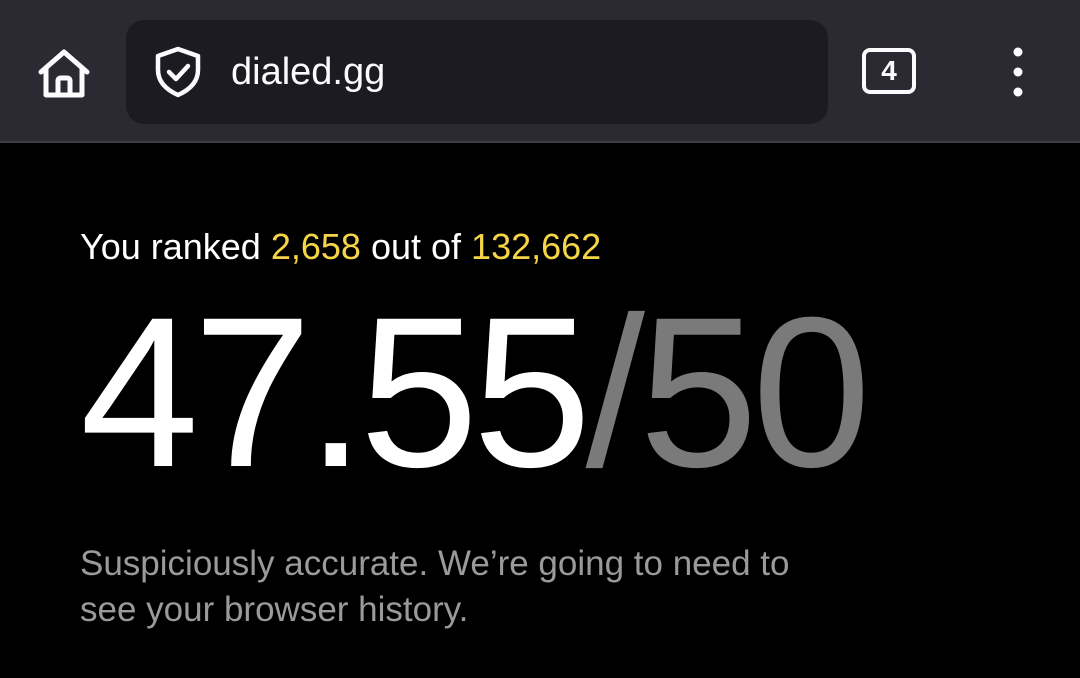 This screenshot has width=1080, height=678. Describe the element at coordinates (315, 246) in the screenshot. I see `rank-value: 2,658` at that location.